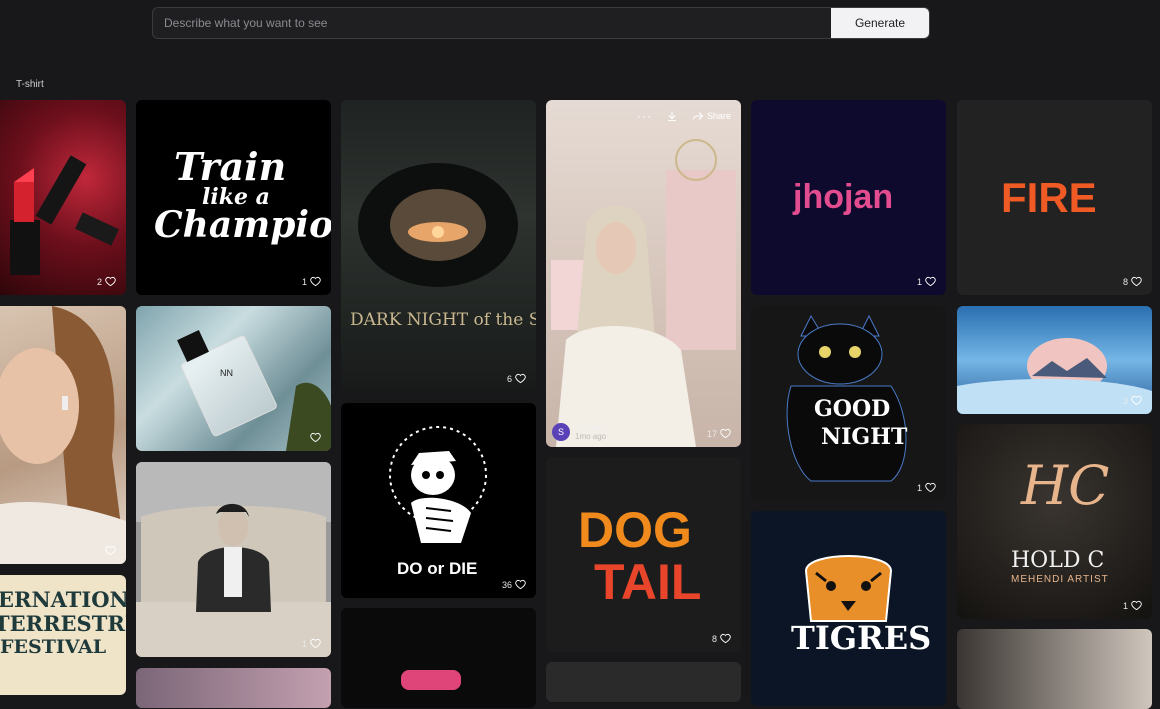 The width and height of the screenshot is (1160, 709). Describe the element at coordinates (719, 433) in the screenshot. I see `like-count: 17` at that location.